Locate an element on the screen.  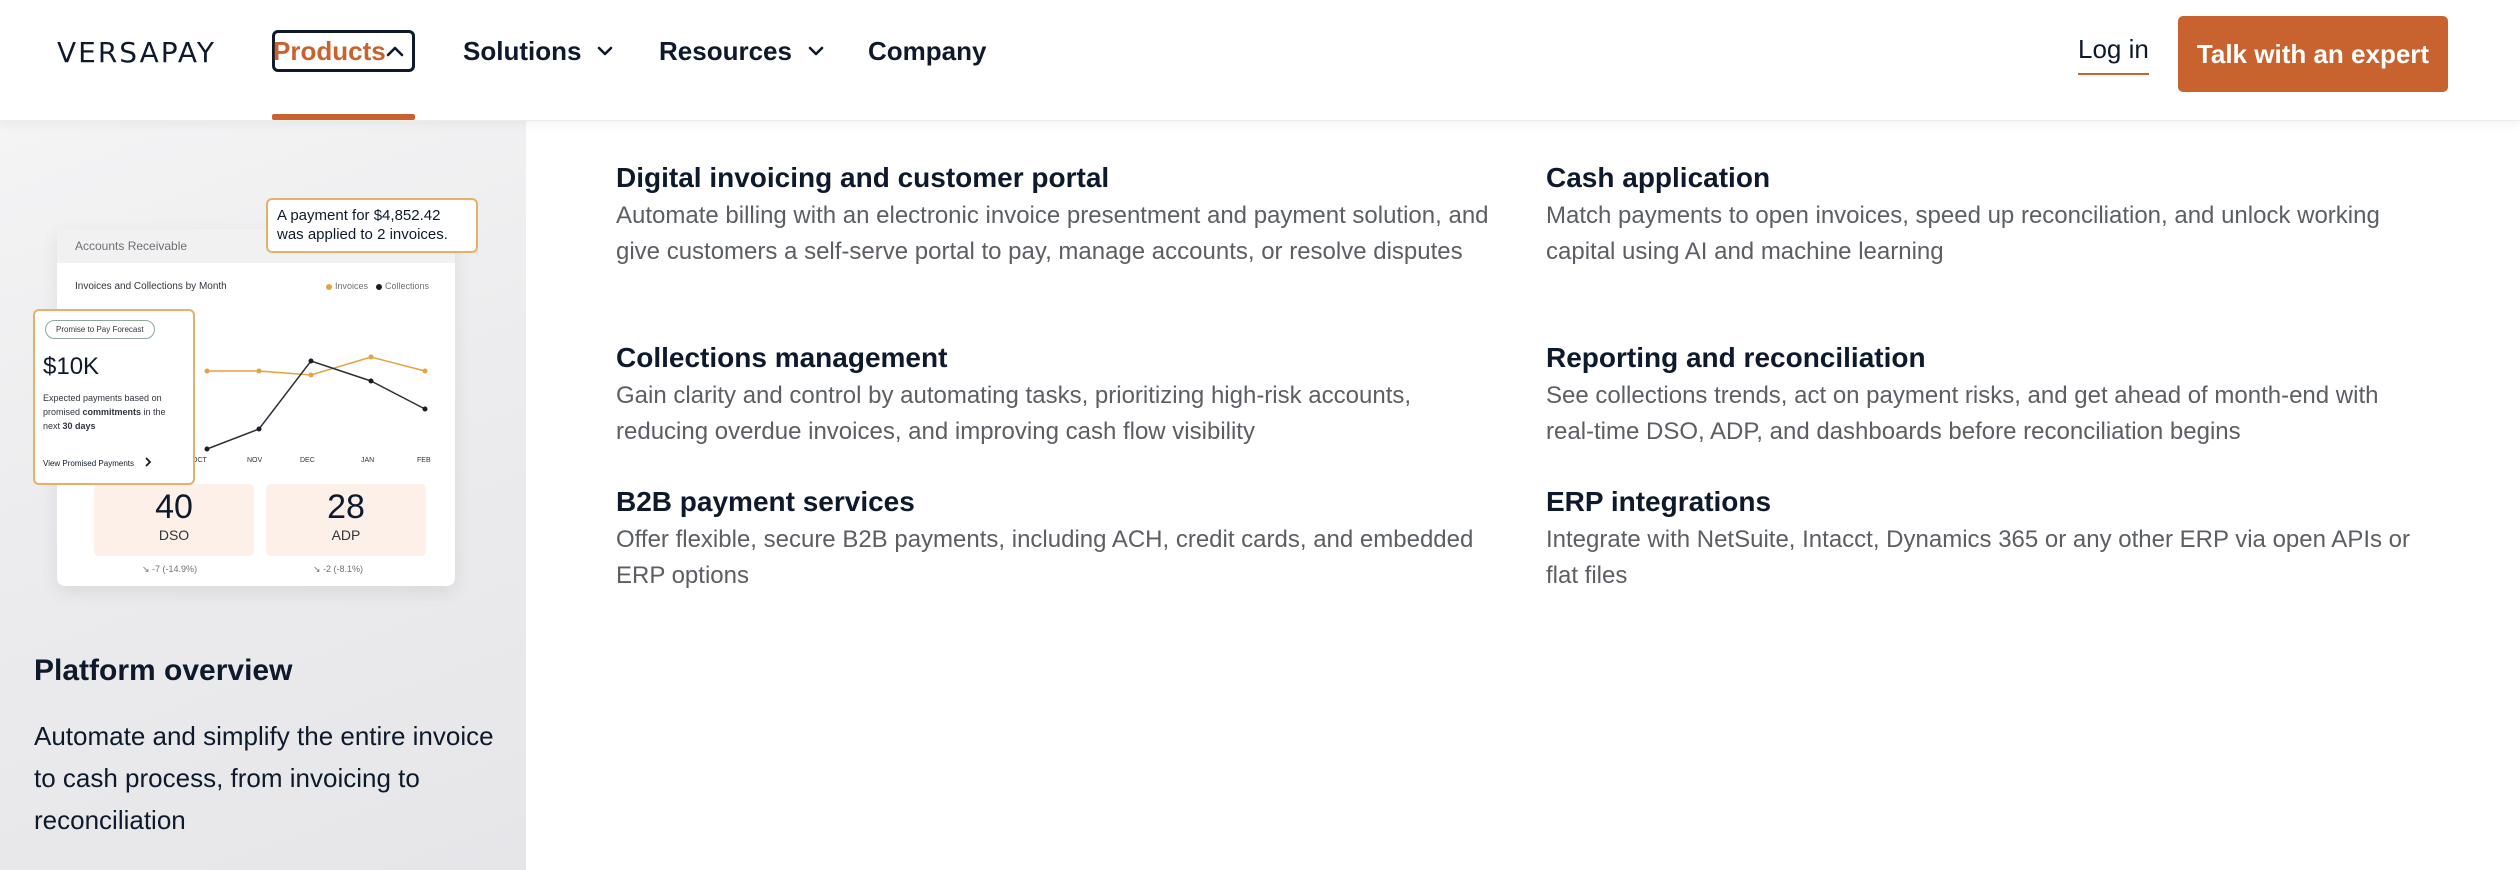
chevron-right-icon is located at coordinates (148, 463).